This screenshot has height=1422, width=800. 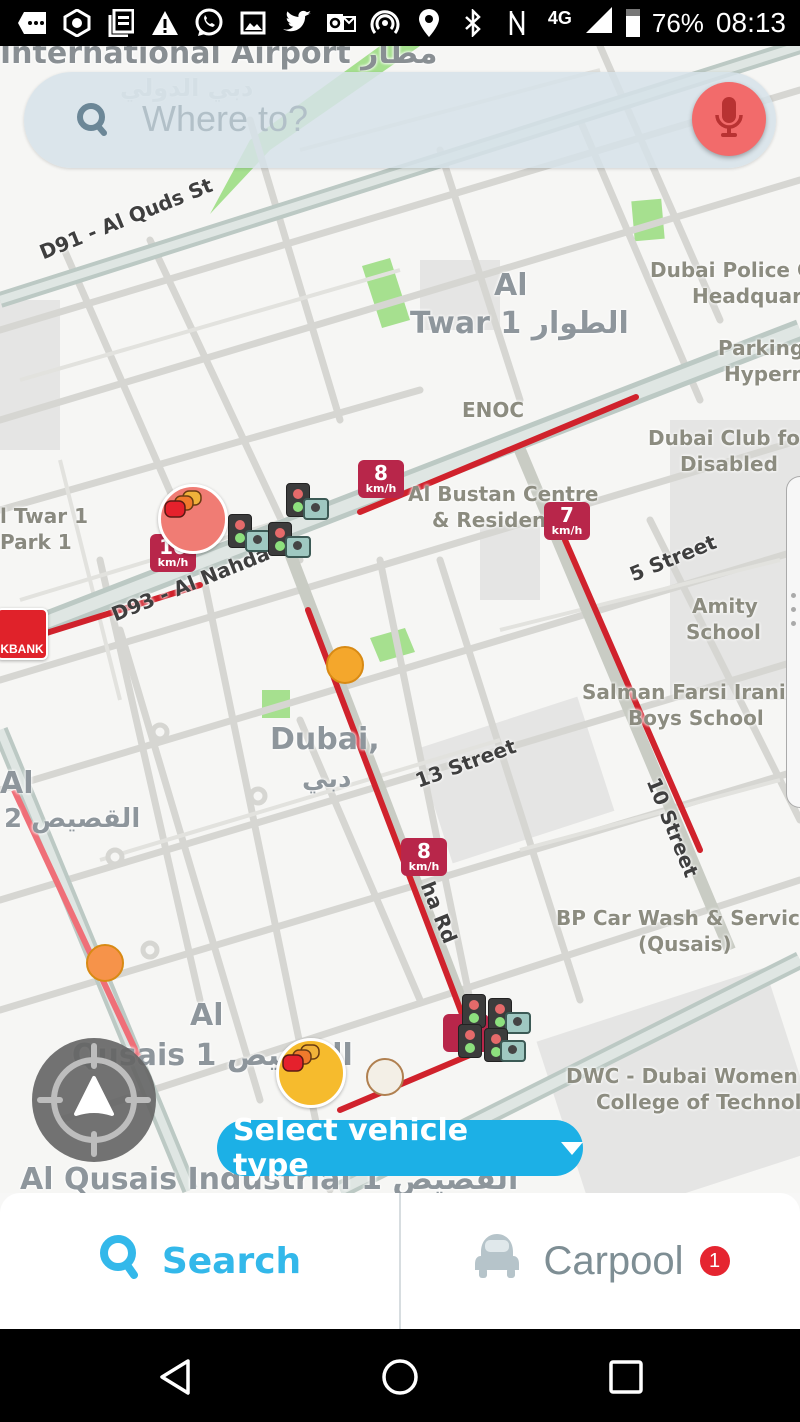 What do you see at coordinates (253, 23) in the screenshot?
I see `gallery-icon` at bounding box center [253, 23].